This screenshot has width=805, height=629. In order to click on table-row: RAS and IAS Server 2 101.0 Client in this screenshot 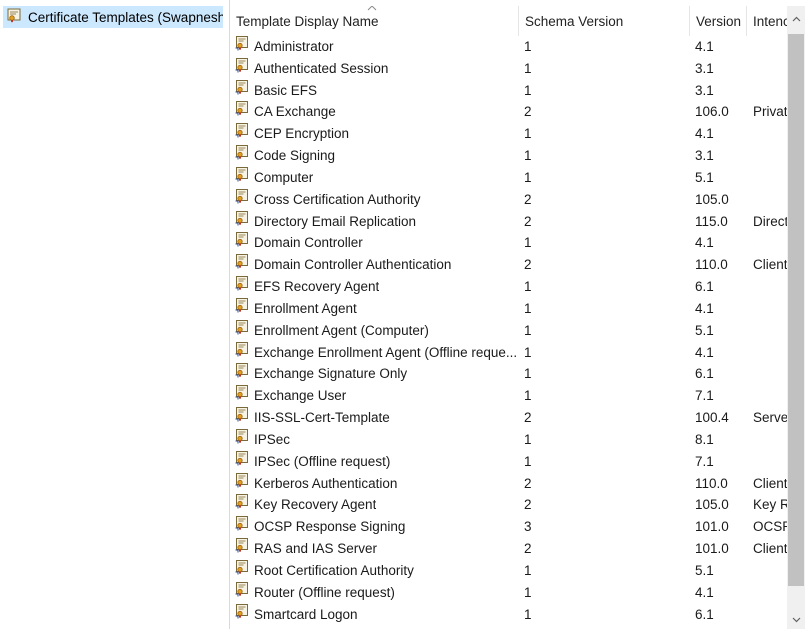, I will do `click(509, 549)`.